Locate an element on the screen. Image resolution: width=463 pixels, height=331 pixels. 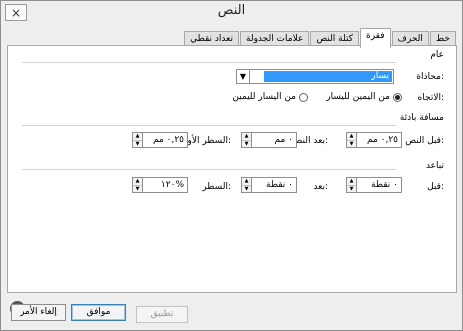
ok-button: موافق is located at coordinates (98, 312).